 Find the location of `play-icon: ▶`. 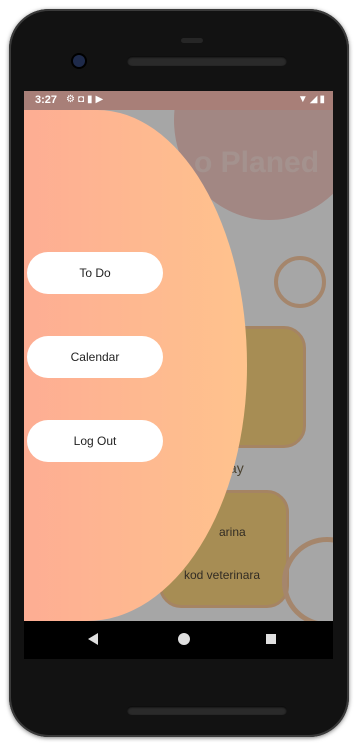

play-icon: ▶ is located at coordinates (101, 99).